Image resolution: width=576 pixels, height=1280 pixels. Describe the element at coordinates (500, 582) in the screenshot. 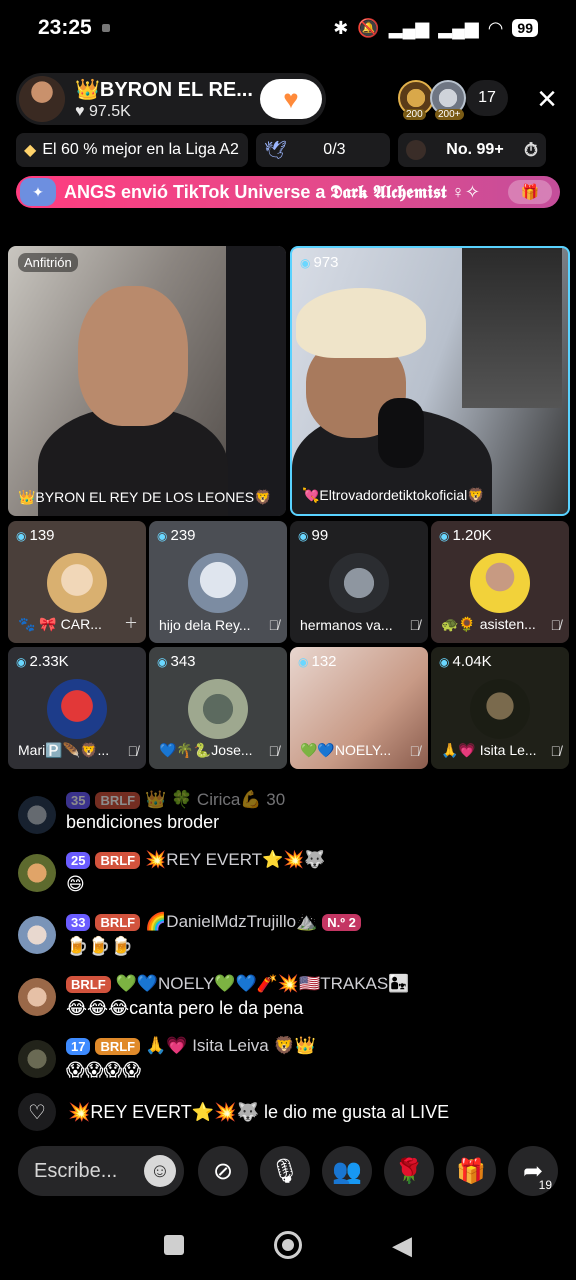

I see `guest-tile: 1.20K 🐢🌻 asisten... 🎙̸` at that location.